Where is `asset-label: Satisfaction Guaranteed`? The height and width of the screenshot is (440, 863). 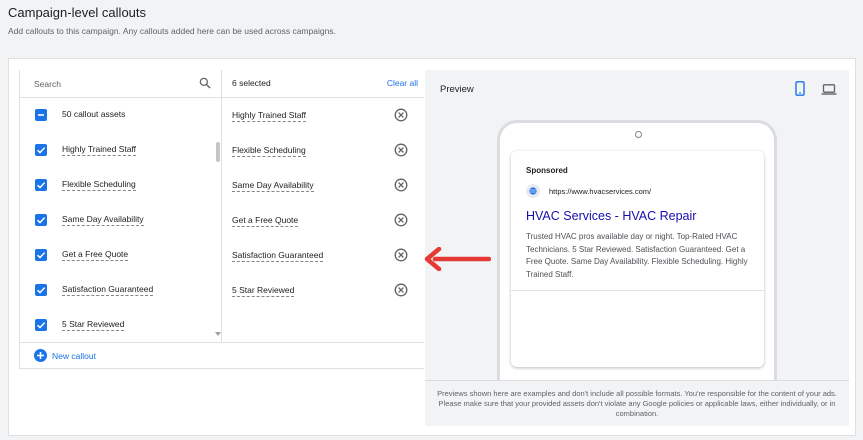 asset-label: Satisfaction Guaranteed is located at coordinates (108, 290).